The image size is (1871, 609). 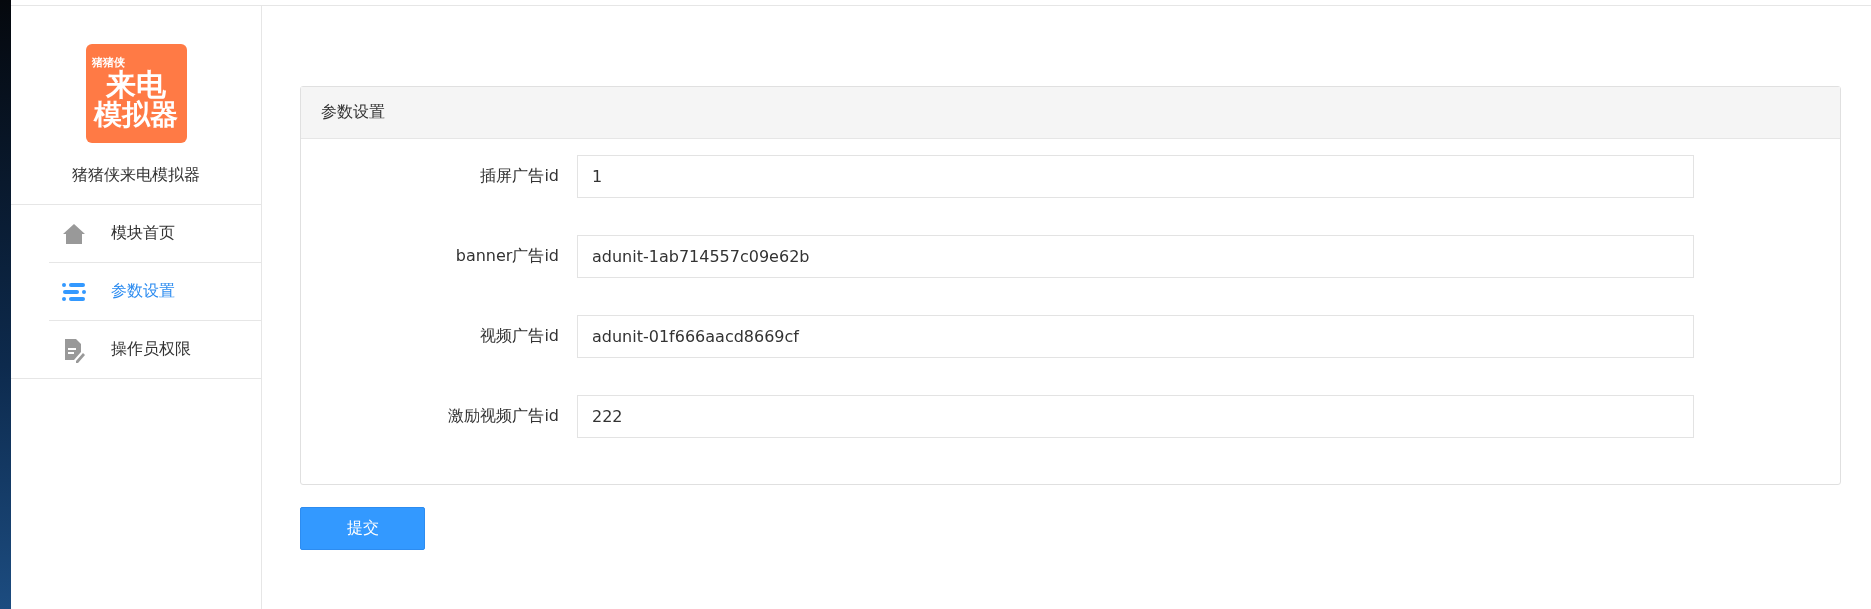 I want to click on field-label: 插屏广告id, so click(x=519, y=176).